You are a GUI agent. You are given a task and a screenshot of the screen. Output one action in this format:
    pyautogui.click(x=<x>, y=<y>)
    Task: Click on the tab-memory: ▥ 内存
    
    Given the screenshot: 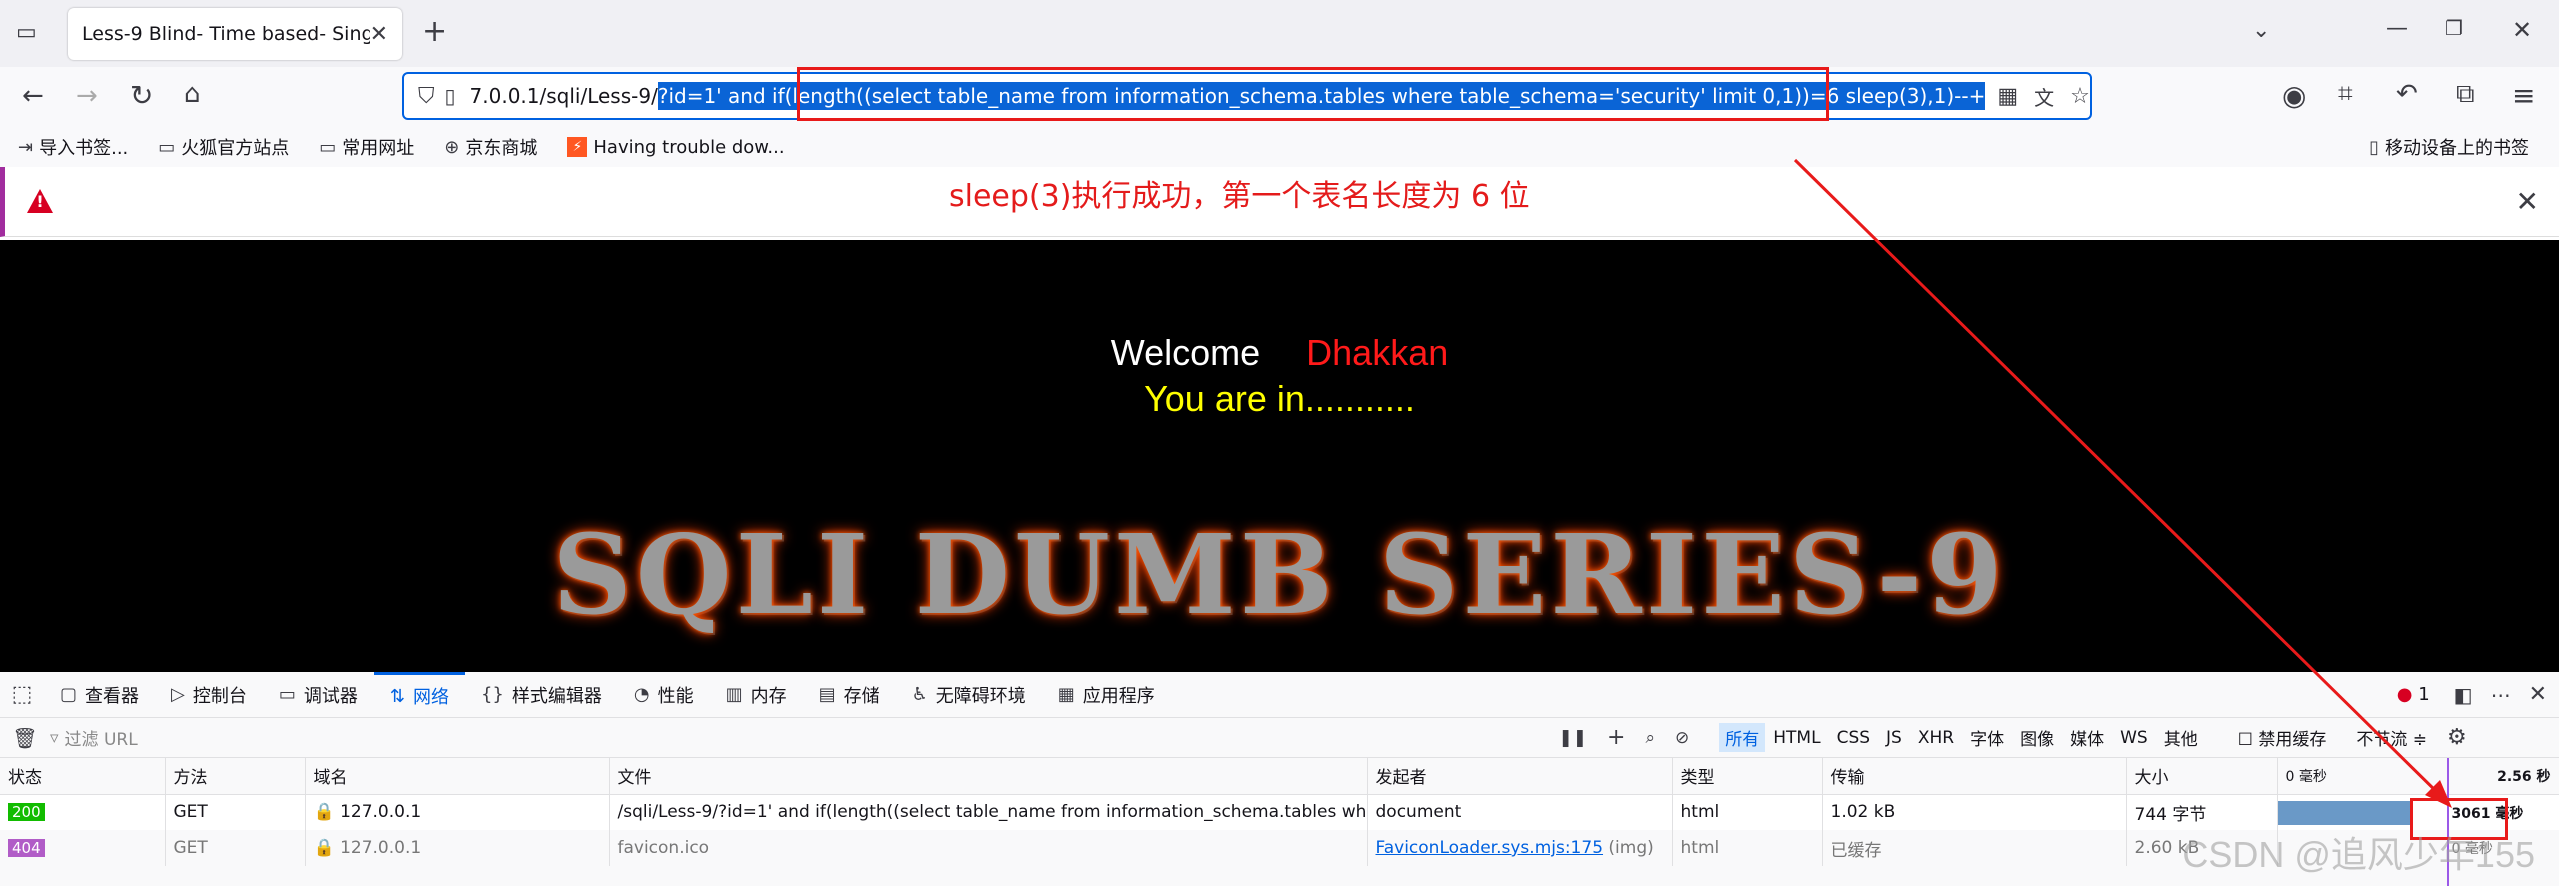 What is the action you would take?
    pyautogui.click(x=756, y=695)
    